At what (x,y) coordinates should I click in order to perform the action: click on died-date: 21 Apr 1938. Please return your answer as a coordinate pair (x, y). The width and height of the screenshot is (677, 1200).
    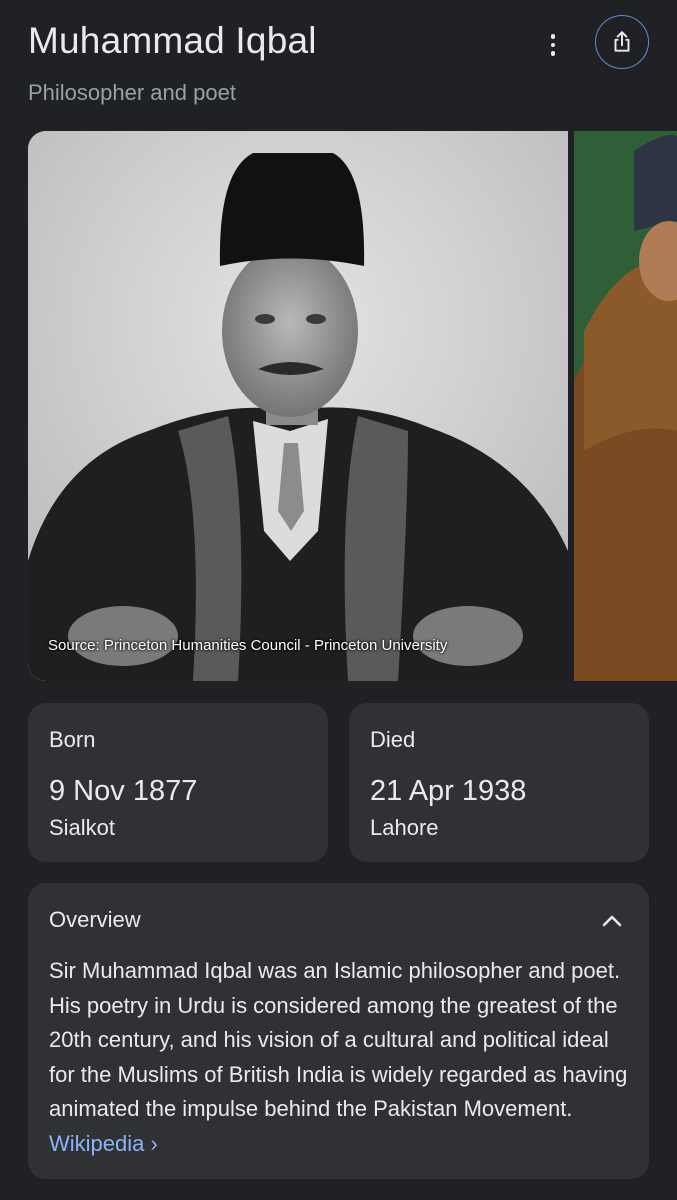
    Looking at the image, I should click on (448, 791).